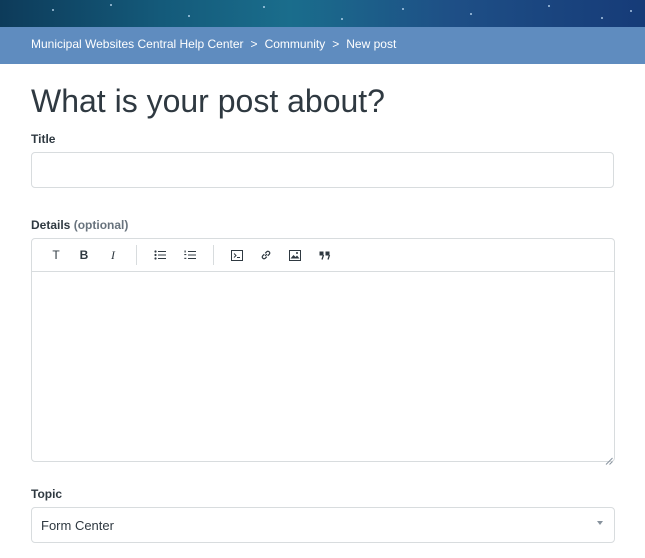 This screenshot has width=645, height=558. I want to click on title-label: Title, so click(43, 139).